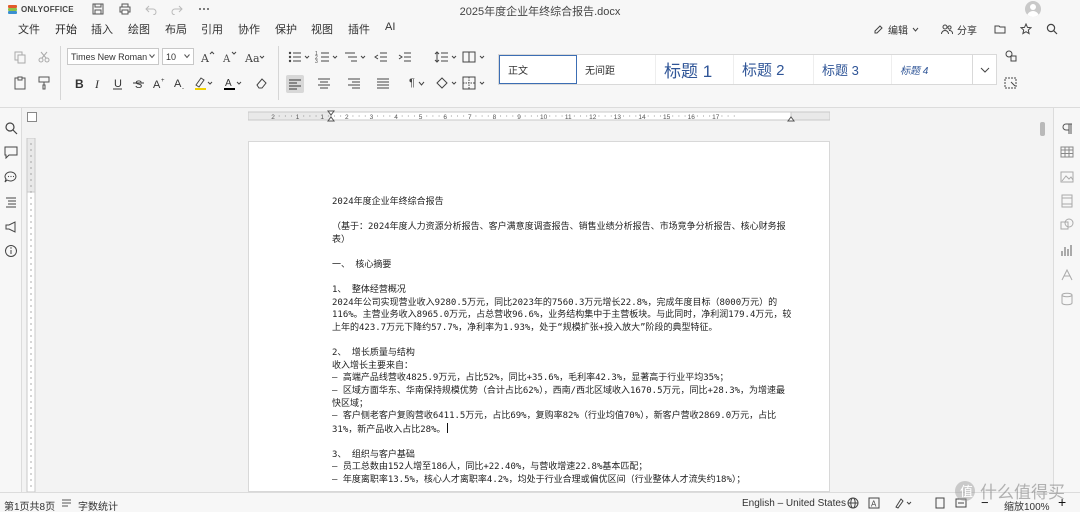 The height and width of the screenshot is (512, 1080). What do you see at coordinates (774, 69) in the screenshot?
I see `style-heading-2: 标题 2` at bounding box center [774, 69].